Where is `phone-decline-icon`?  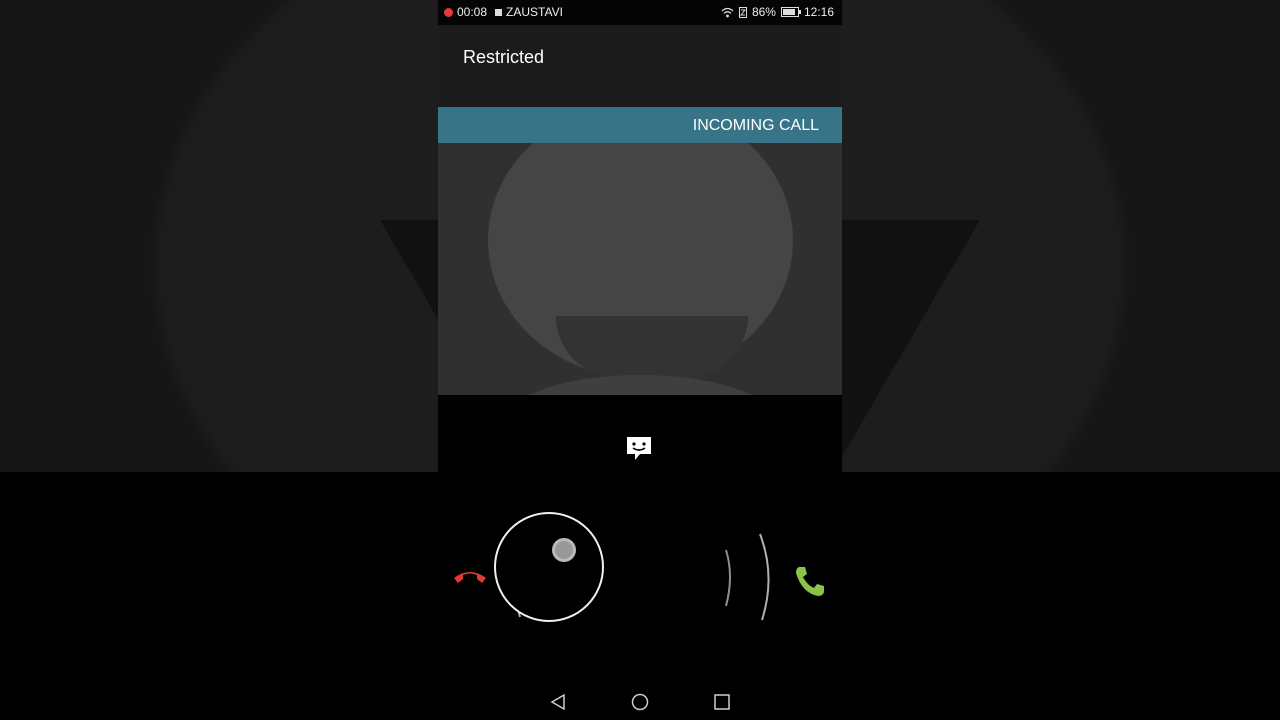 phone-decline-icon is located at coordinates (470, 577).